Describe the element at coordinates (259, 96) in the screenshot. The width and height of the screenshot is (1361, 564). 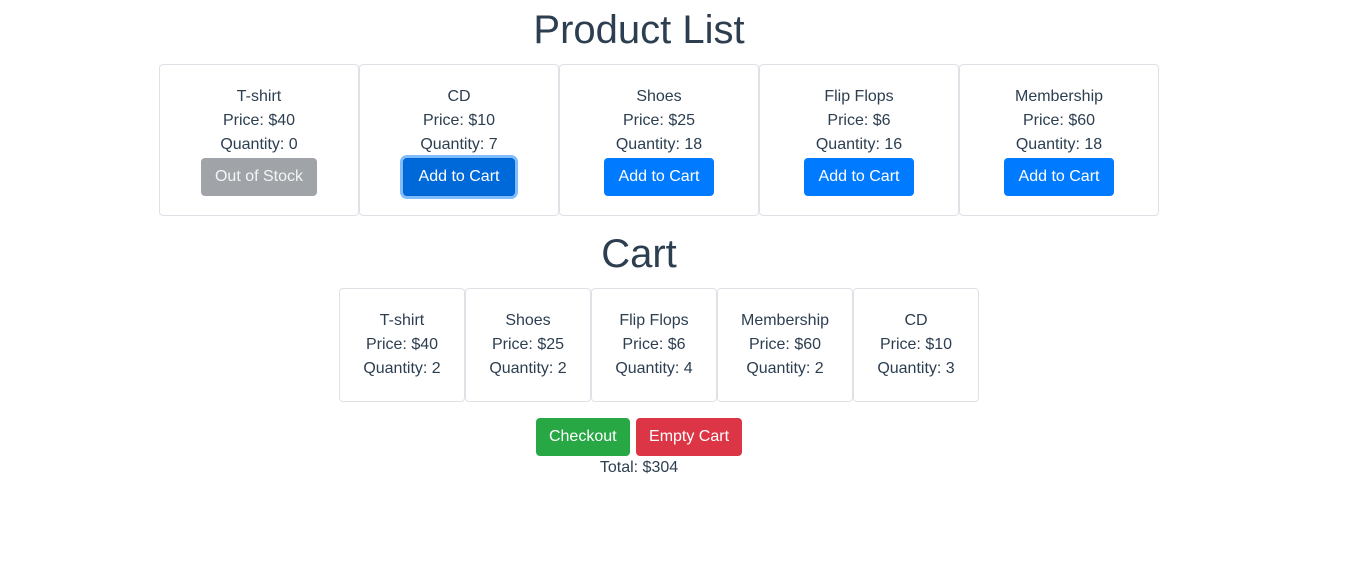
I see `product-name: T-shirt` at that location.